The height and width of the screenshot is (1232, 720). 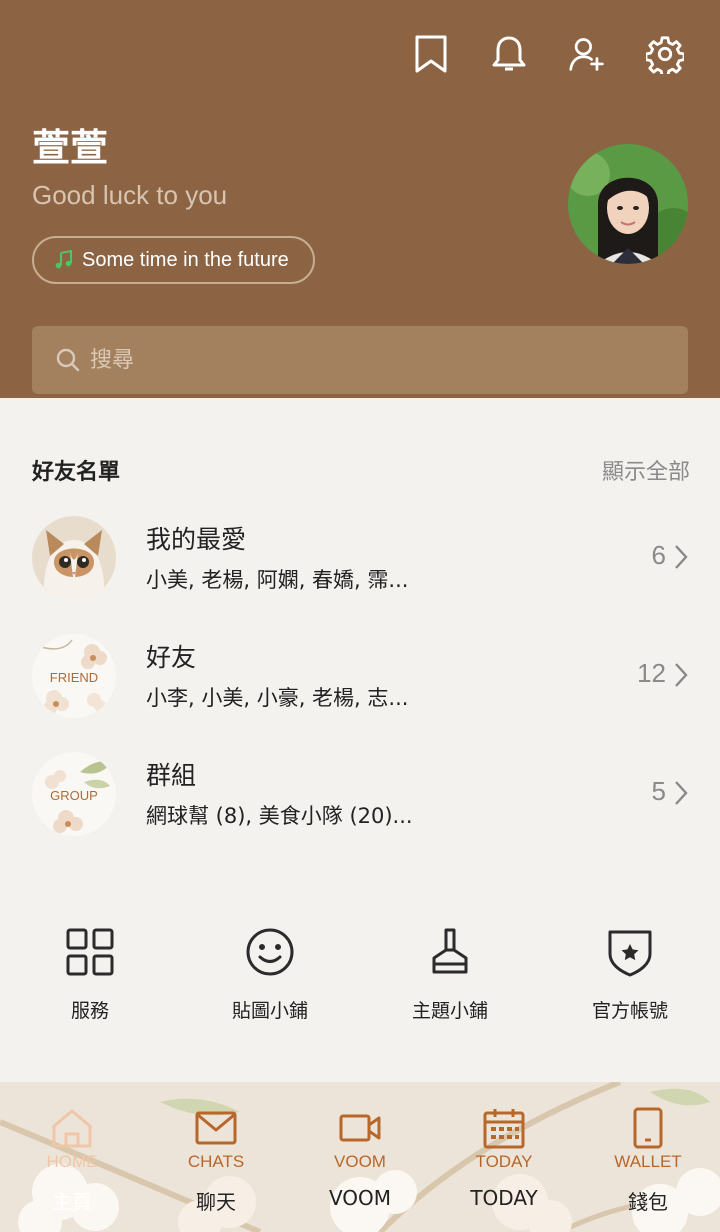 What do you see at coordinates (68, 360) in the screenshot?
I see `search-icon` at bounding box center [68, 360].